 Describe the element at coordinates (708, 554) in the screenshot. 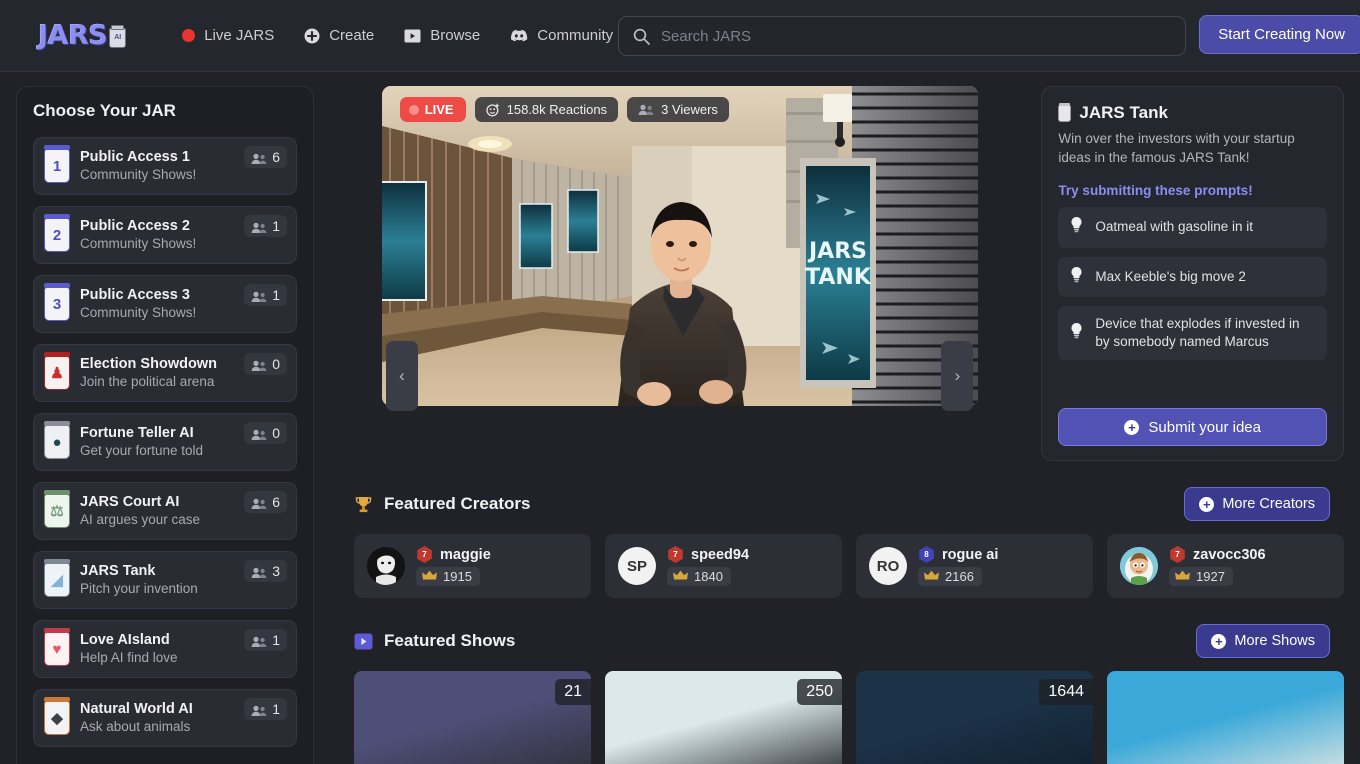

I see `creator-name-row: 7 speed94` at that location.